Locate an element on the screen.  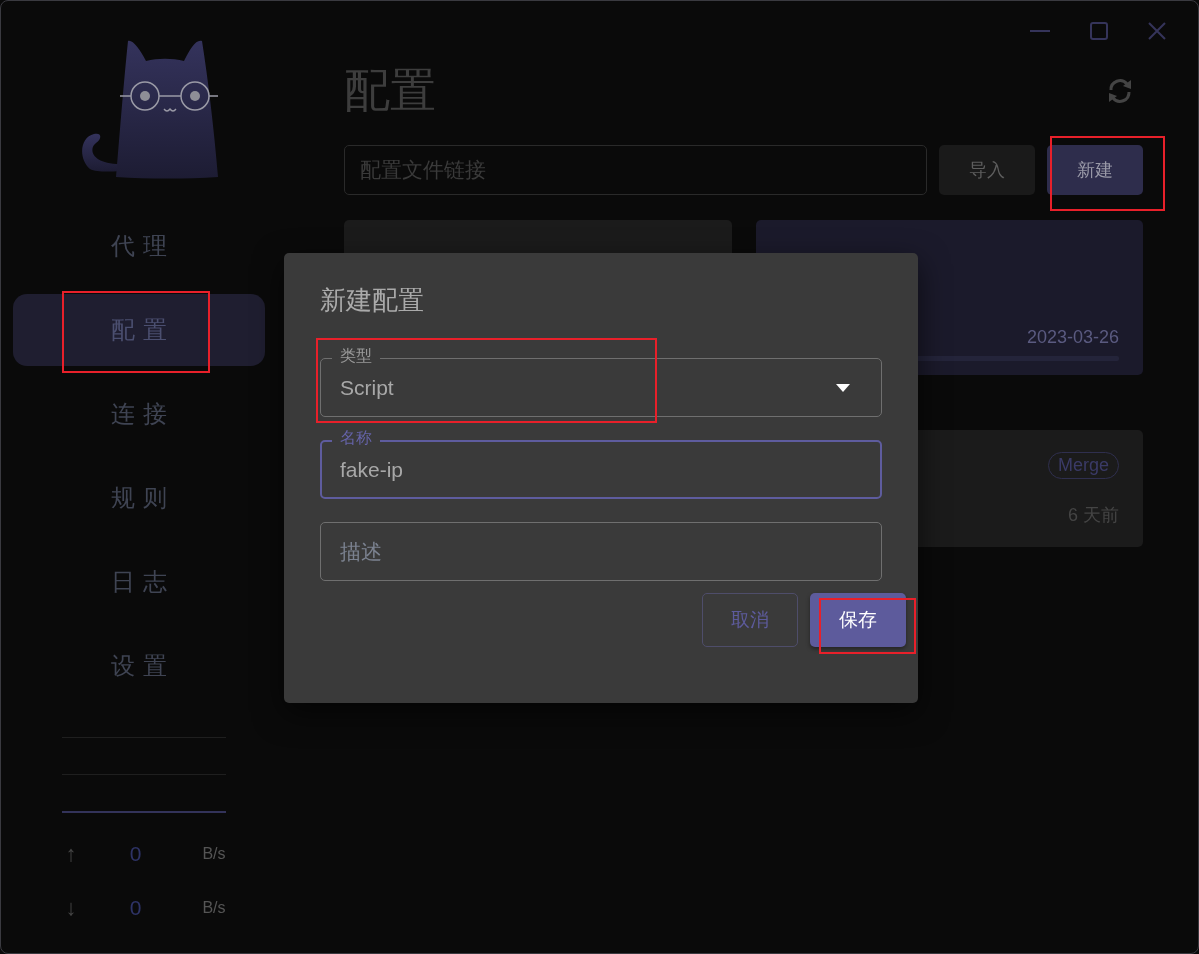
cancel-button: 取消 is located at coordinates (750, 620).